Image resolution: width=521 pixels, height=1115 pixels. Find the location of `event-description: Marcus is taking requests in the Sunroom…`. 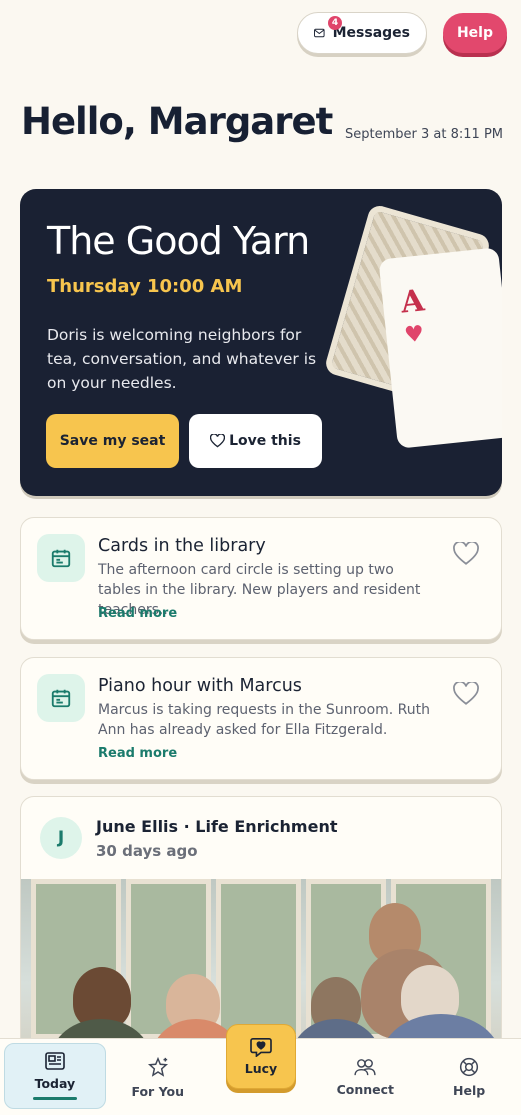

event-description: Marcus is taking requests in the Sunroom… is located at coordinates (264, 720).